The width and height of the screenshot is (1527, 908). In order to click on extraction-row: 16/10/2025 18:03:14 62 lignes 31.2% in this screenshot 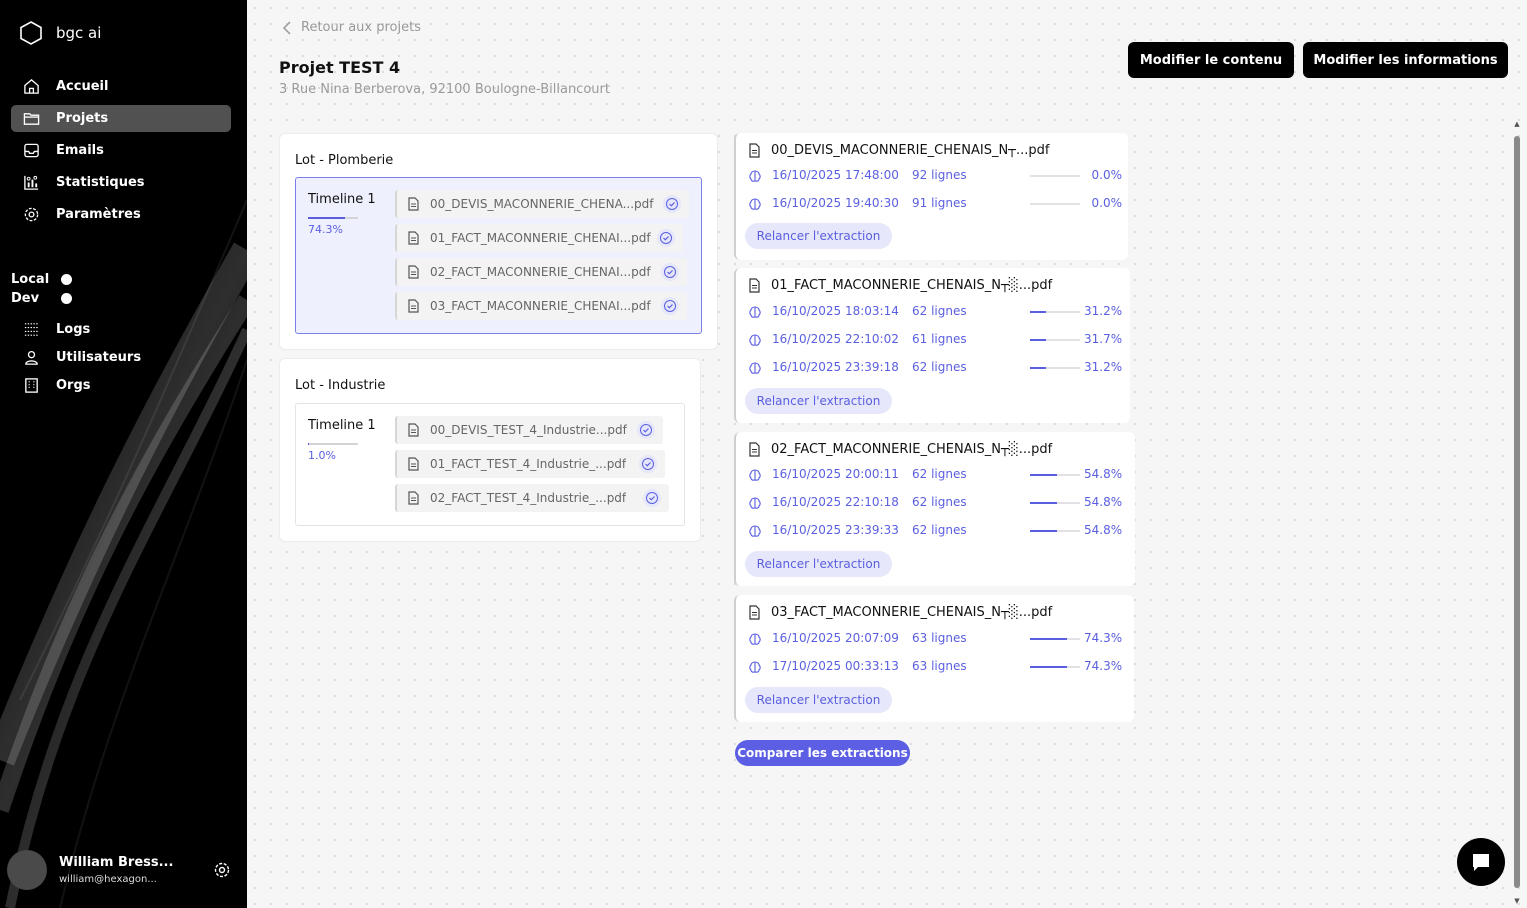, I will do `click(938, 312)`.